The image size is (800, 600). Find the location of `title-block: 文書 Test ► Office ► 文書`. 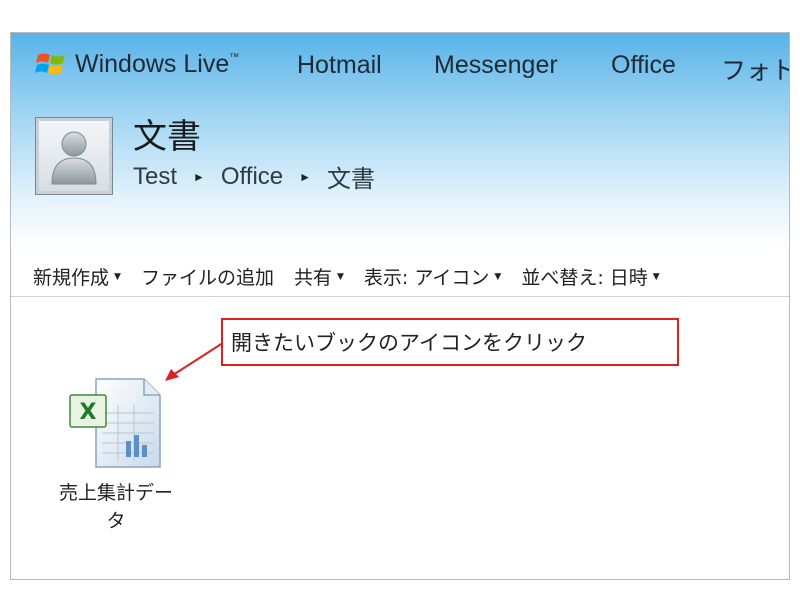

title-block: 文書 Test ► Office ► 文書 is located at coordinates (254, 155).